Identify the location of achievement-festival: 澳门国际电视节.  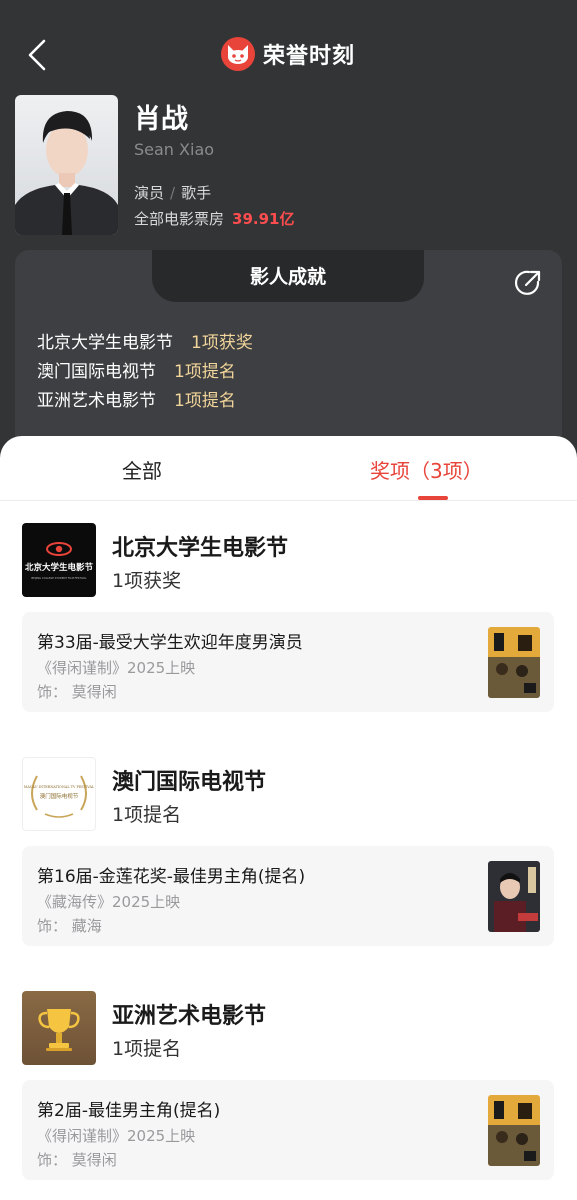
(96, 372).